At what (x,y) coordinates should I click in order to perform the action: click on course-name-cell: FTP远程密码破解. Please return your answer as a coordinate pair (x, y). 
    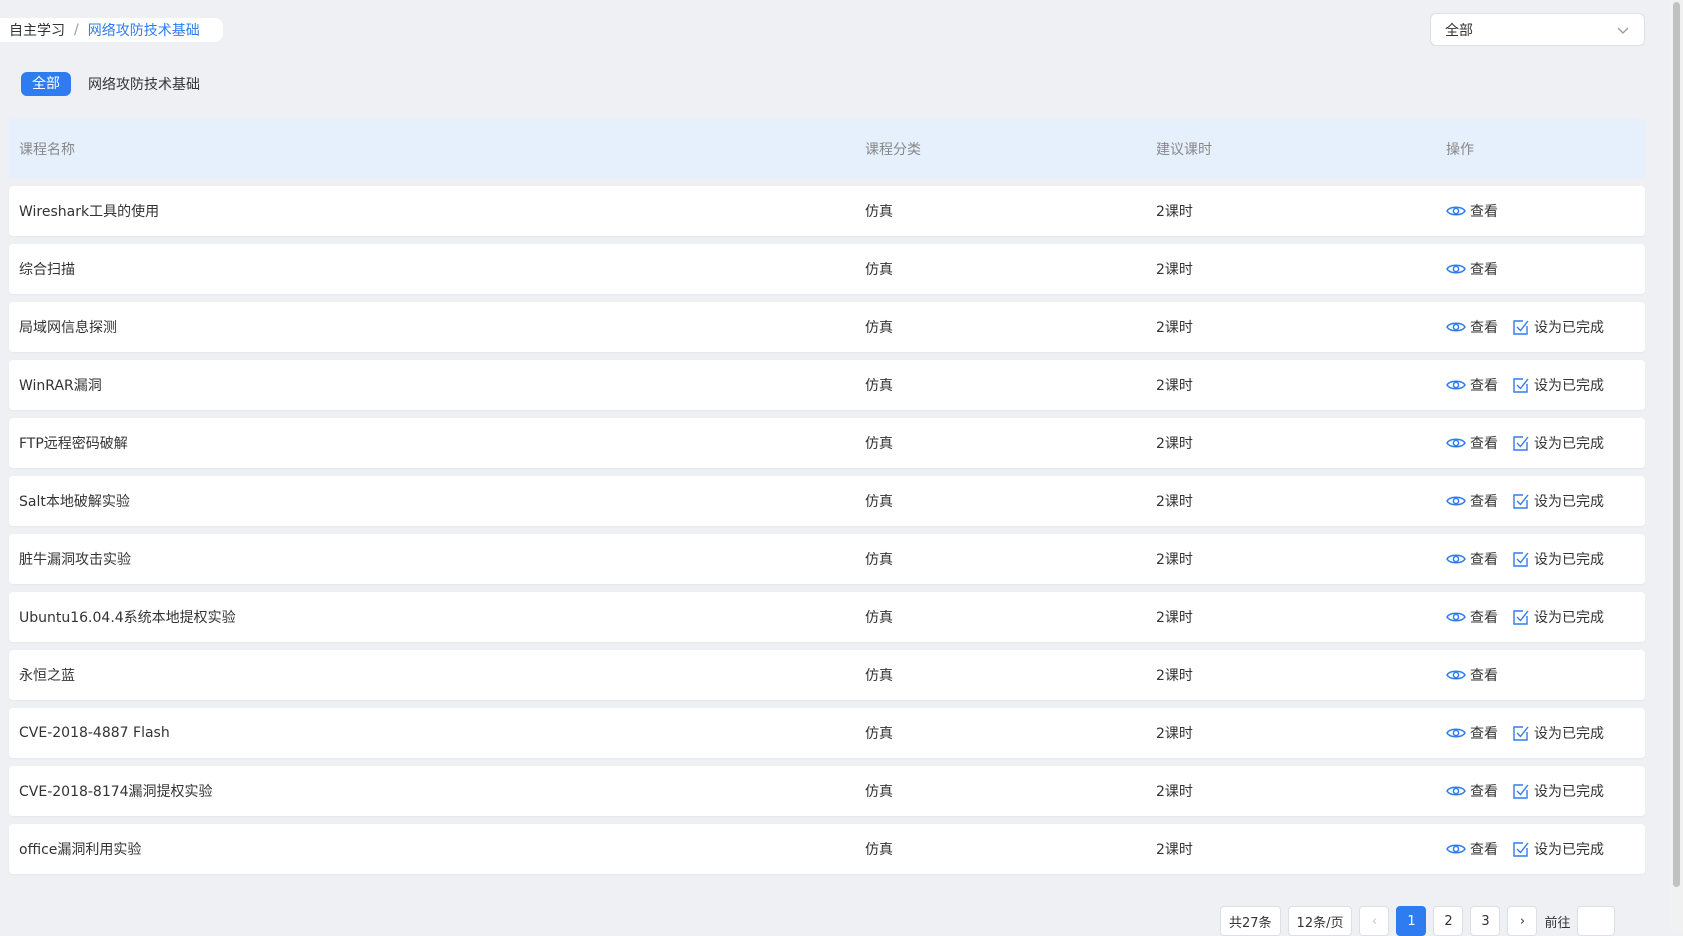
    Looking at the image, I should click on (73, 444).